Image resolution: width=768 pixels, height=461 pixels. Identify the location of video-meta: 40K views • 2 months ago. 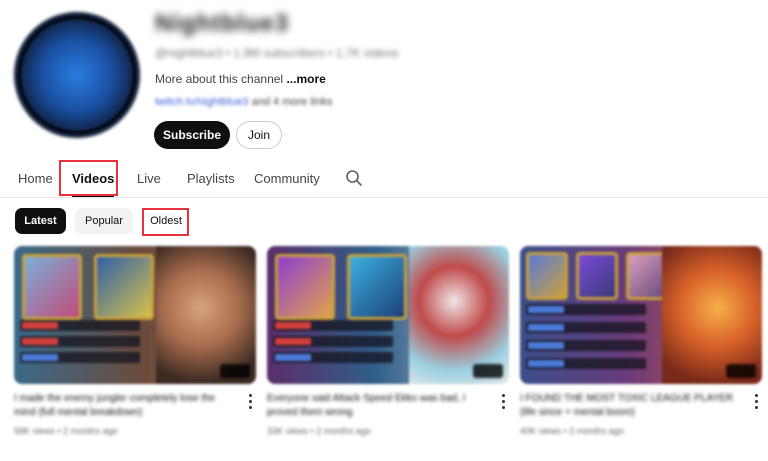
(572, 431).